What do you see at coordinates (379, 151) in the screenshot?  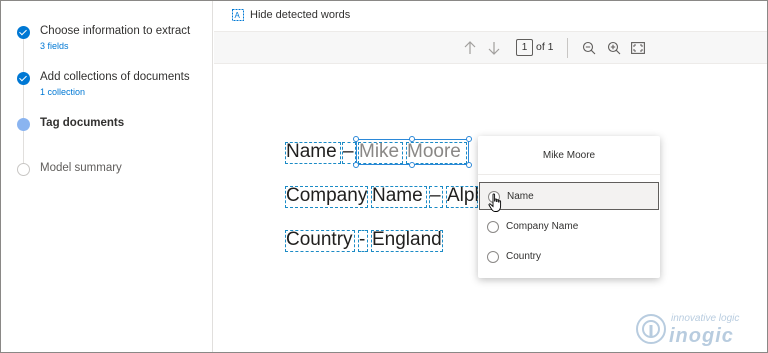 I see `word-mike: Mike` at bounding box center [379, 151].